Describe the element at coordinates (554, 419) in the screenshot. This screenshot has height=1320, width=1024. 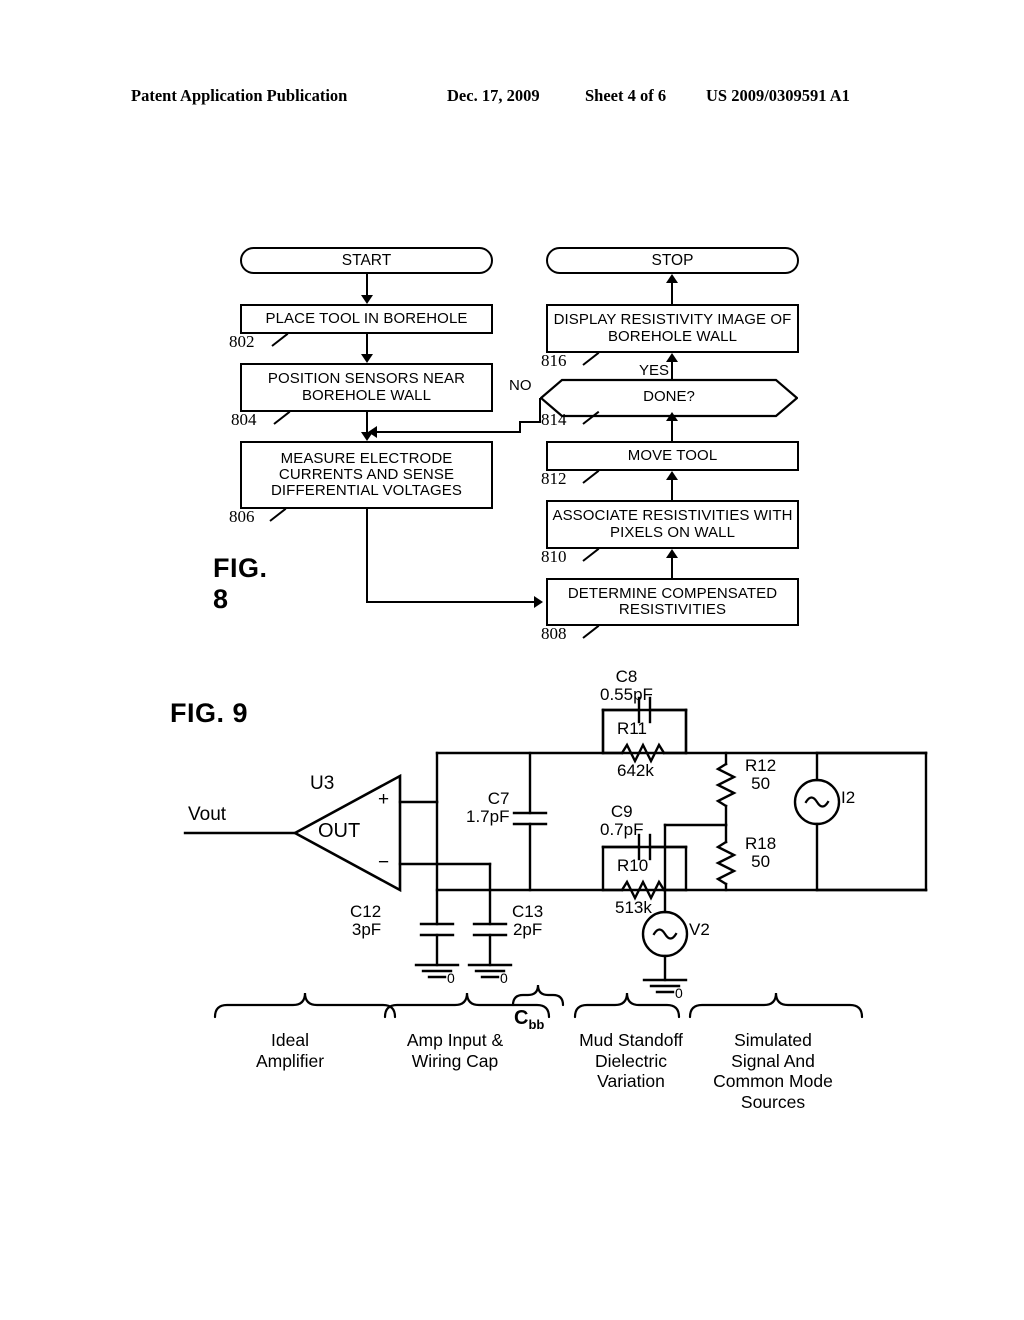
I see `ref-814: 814` at that location.